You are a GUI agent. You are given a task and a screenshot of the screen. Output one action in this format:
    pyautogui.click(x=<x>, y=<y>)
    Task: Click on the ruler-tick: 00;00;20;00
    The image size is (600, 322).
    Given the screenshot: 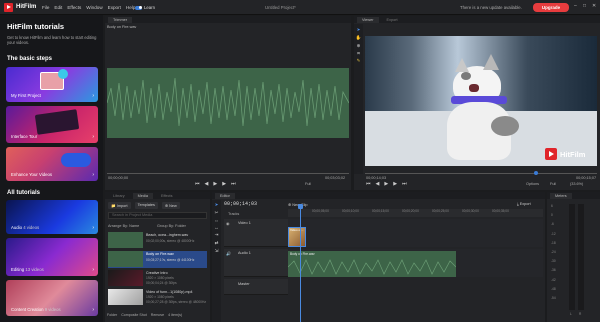 What is the action you would take?
    pyautogui.click(x=410, y=211)
    